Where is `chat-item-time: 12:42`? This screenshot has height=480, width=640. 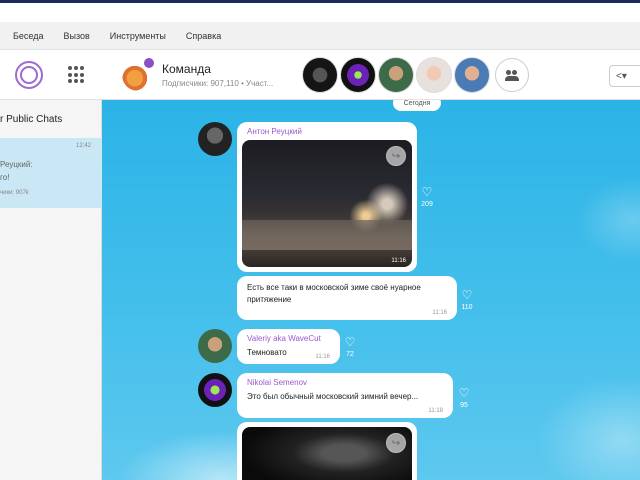 chat-item-time: 12:42 is located at coordinates (83, 146).